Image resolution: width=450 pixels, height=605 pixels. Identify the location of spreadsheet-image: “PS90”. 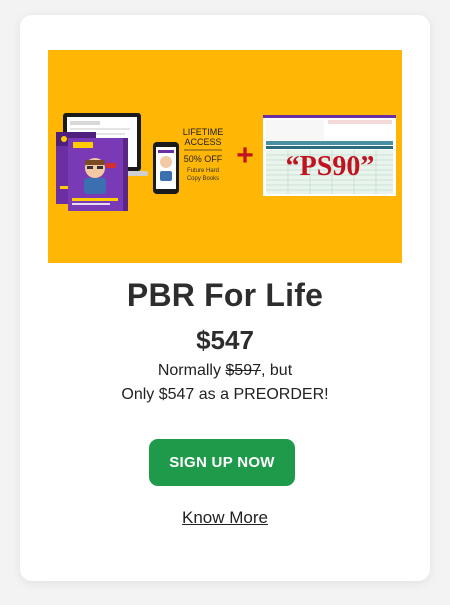
(329, 155).